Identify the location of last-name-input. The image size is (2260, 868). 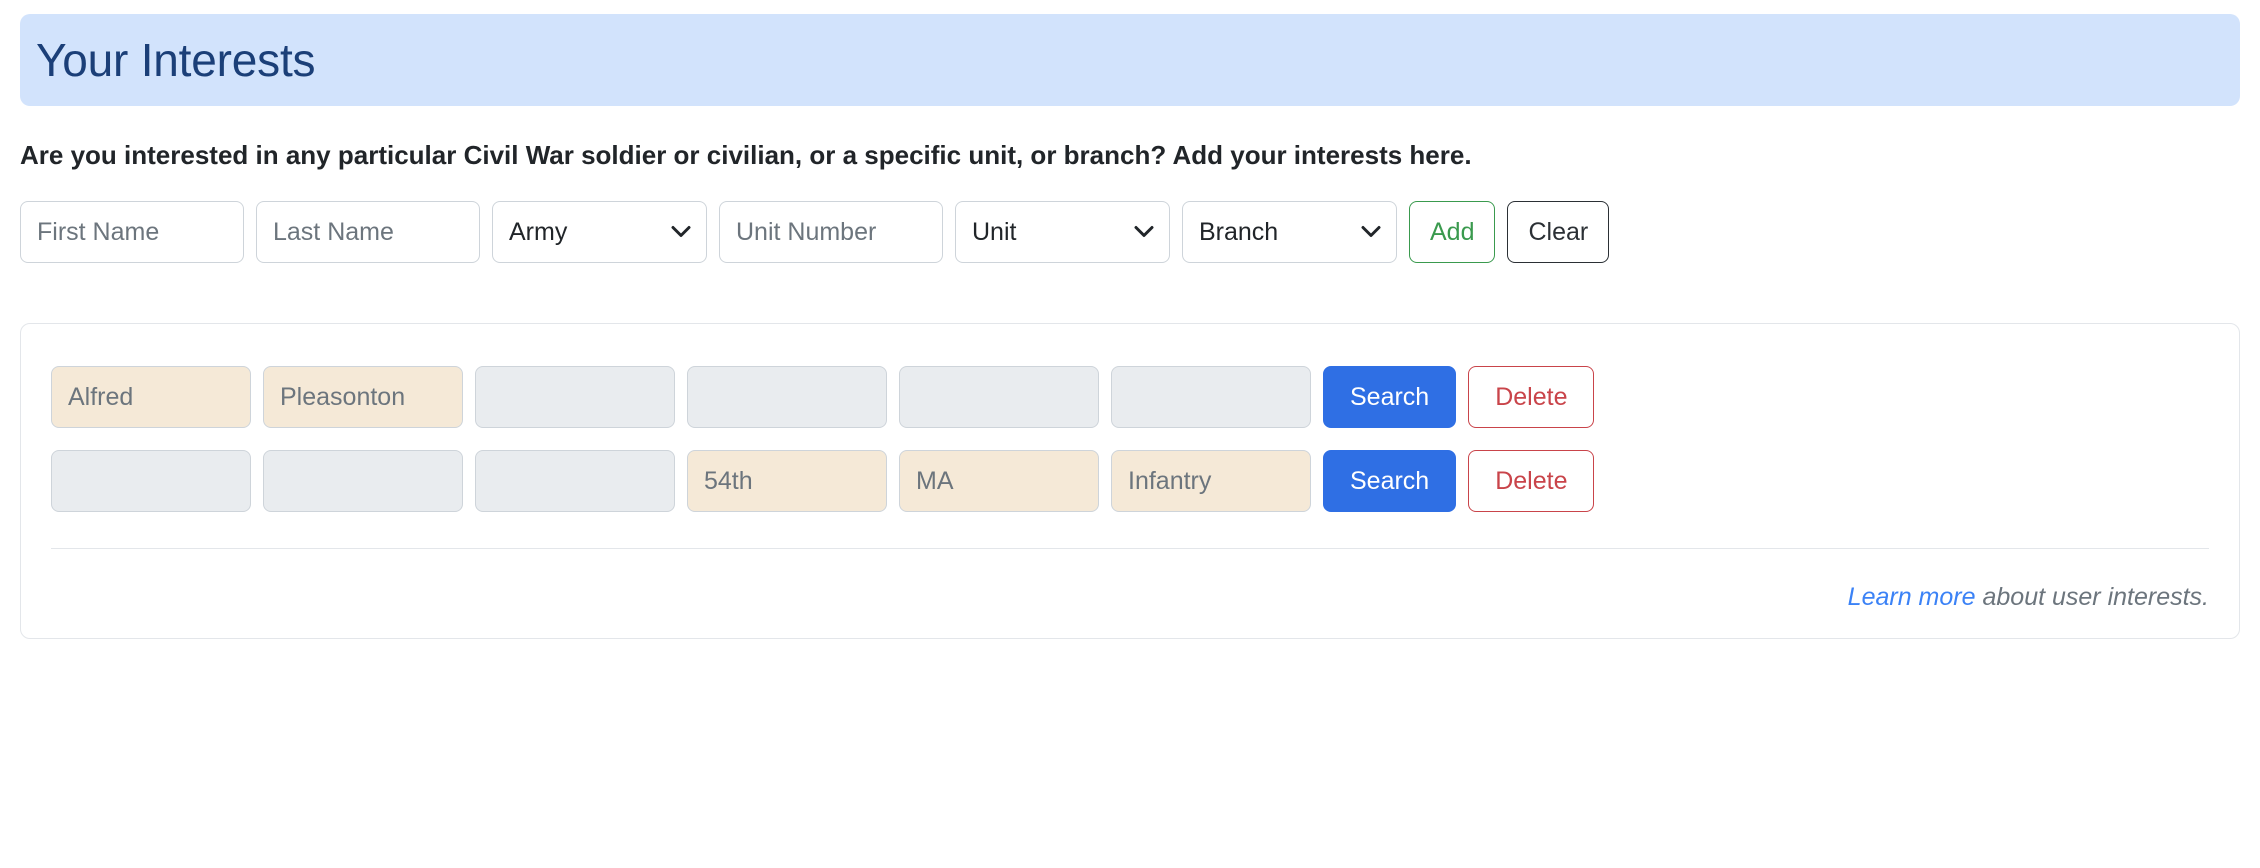
(368, 232).